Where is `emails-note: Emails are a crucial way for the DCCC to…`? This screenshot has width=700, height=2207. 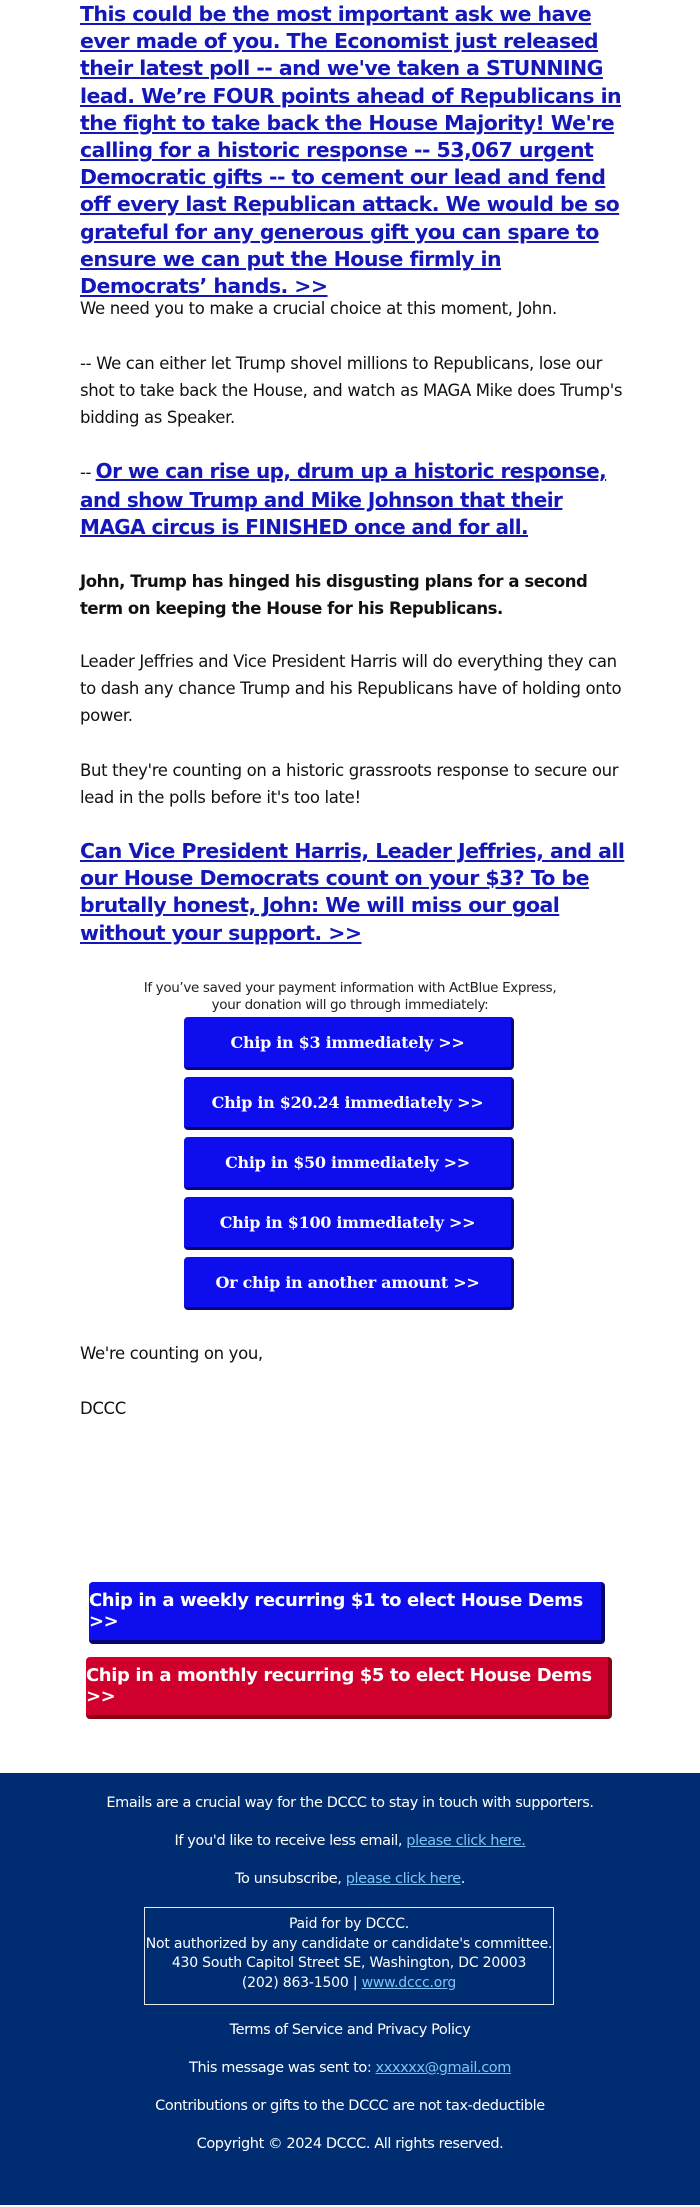
emails-note: Emails are a crucial way for the DCCC to… is located at coordinates (350, 1803).